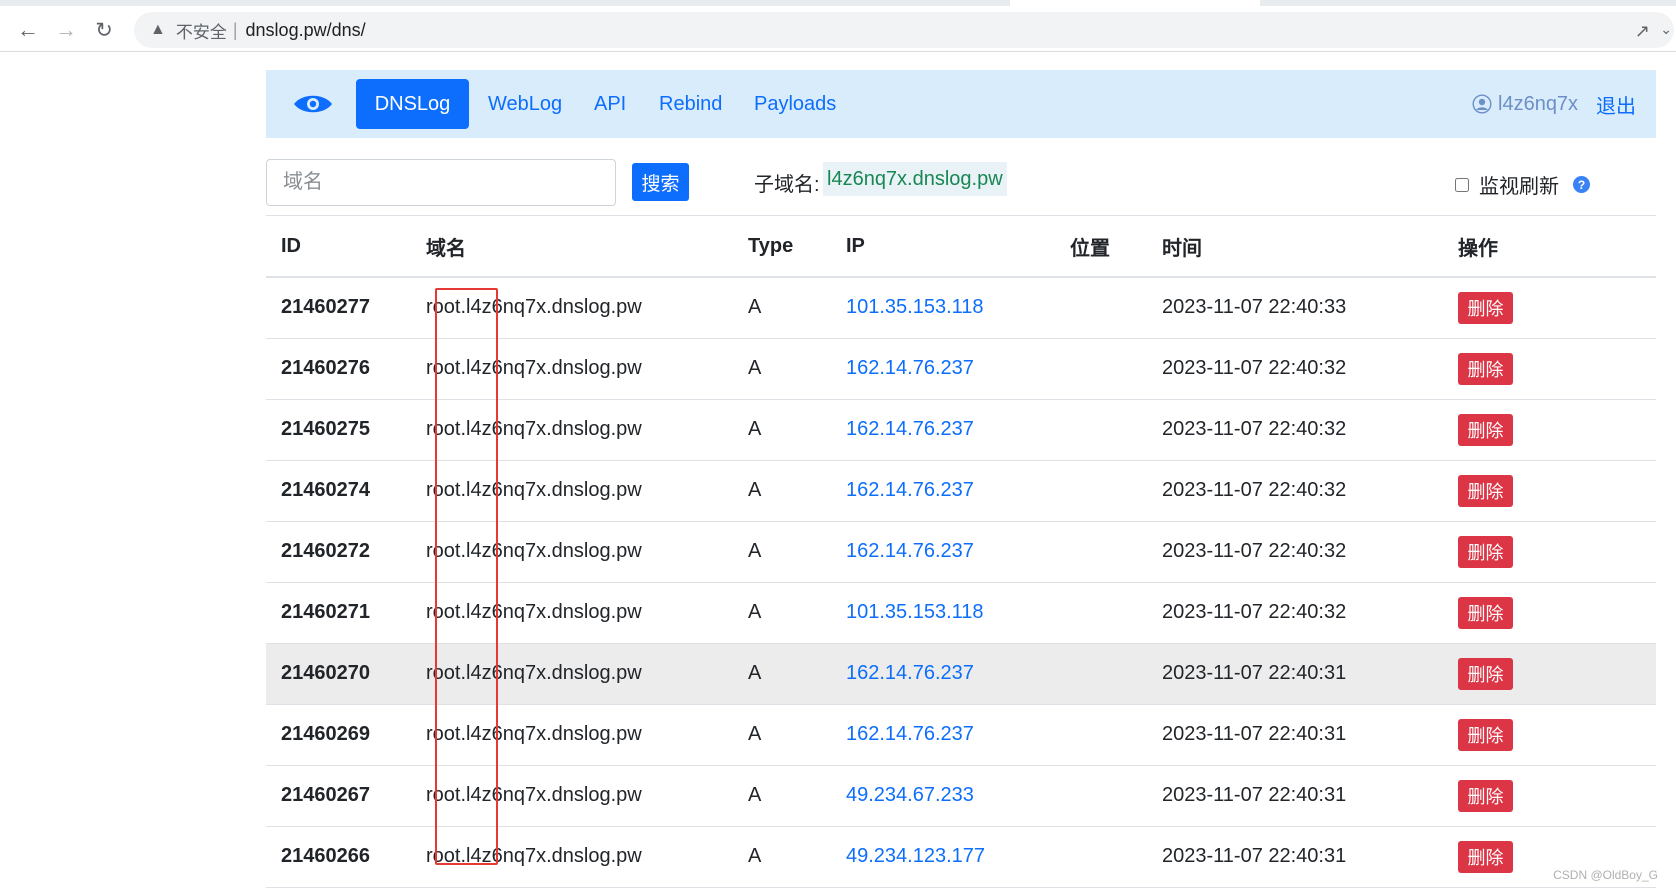 The height and width of the screenshot is (890, 1676). I want to click on ip-link: 49.234.67.233, so click(910, 795).